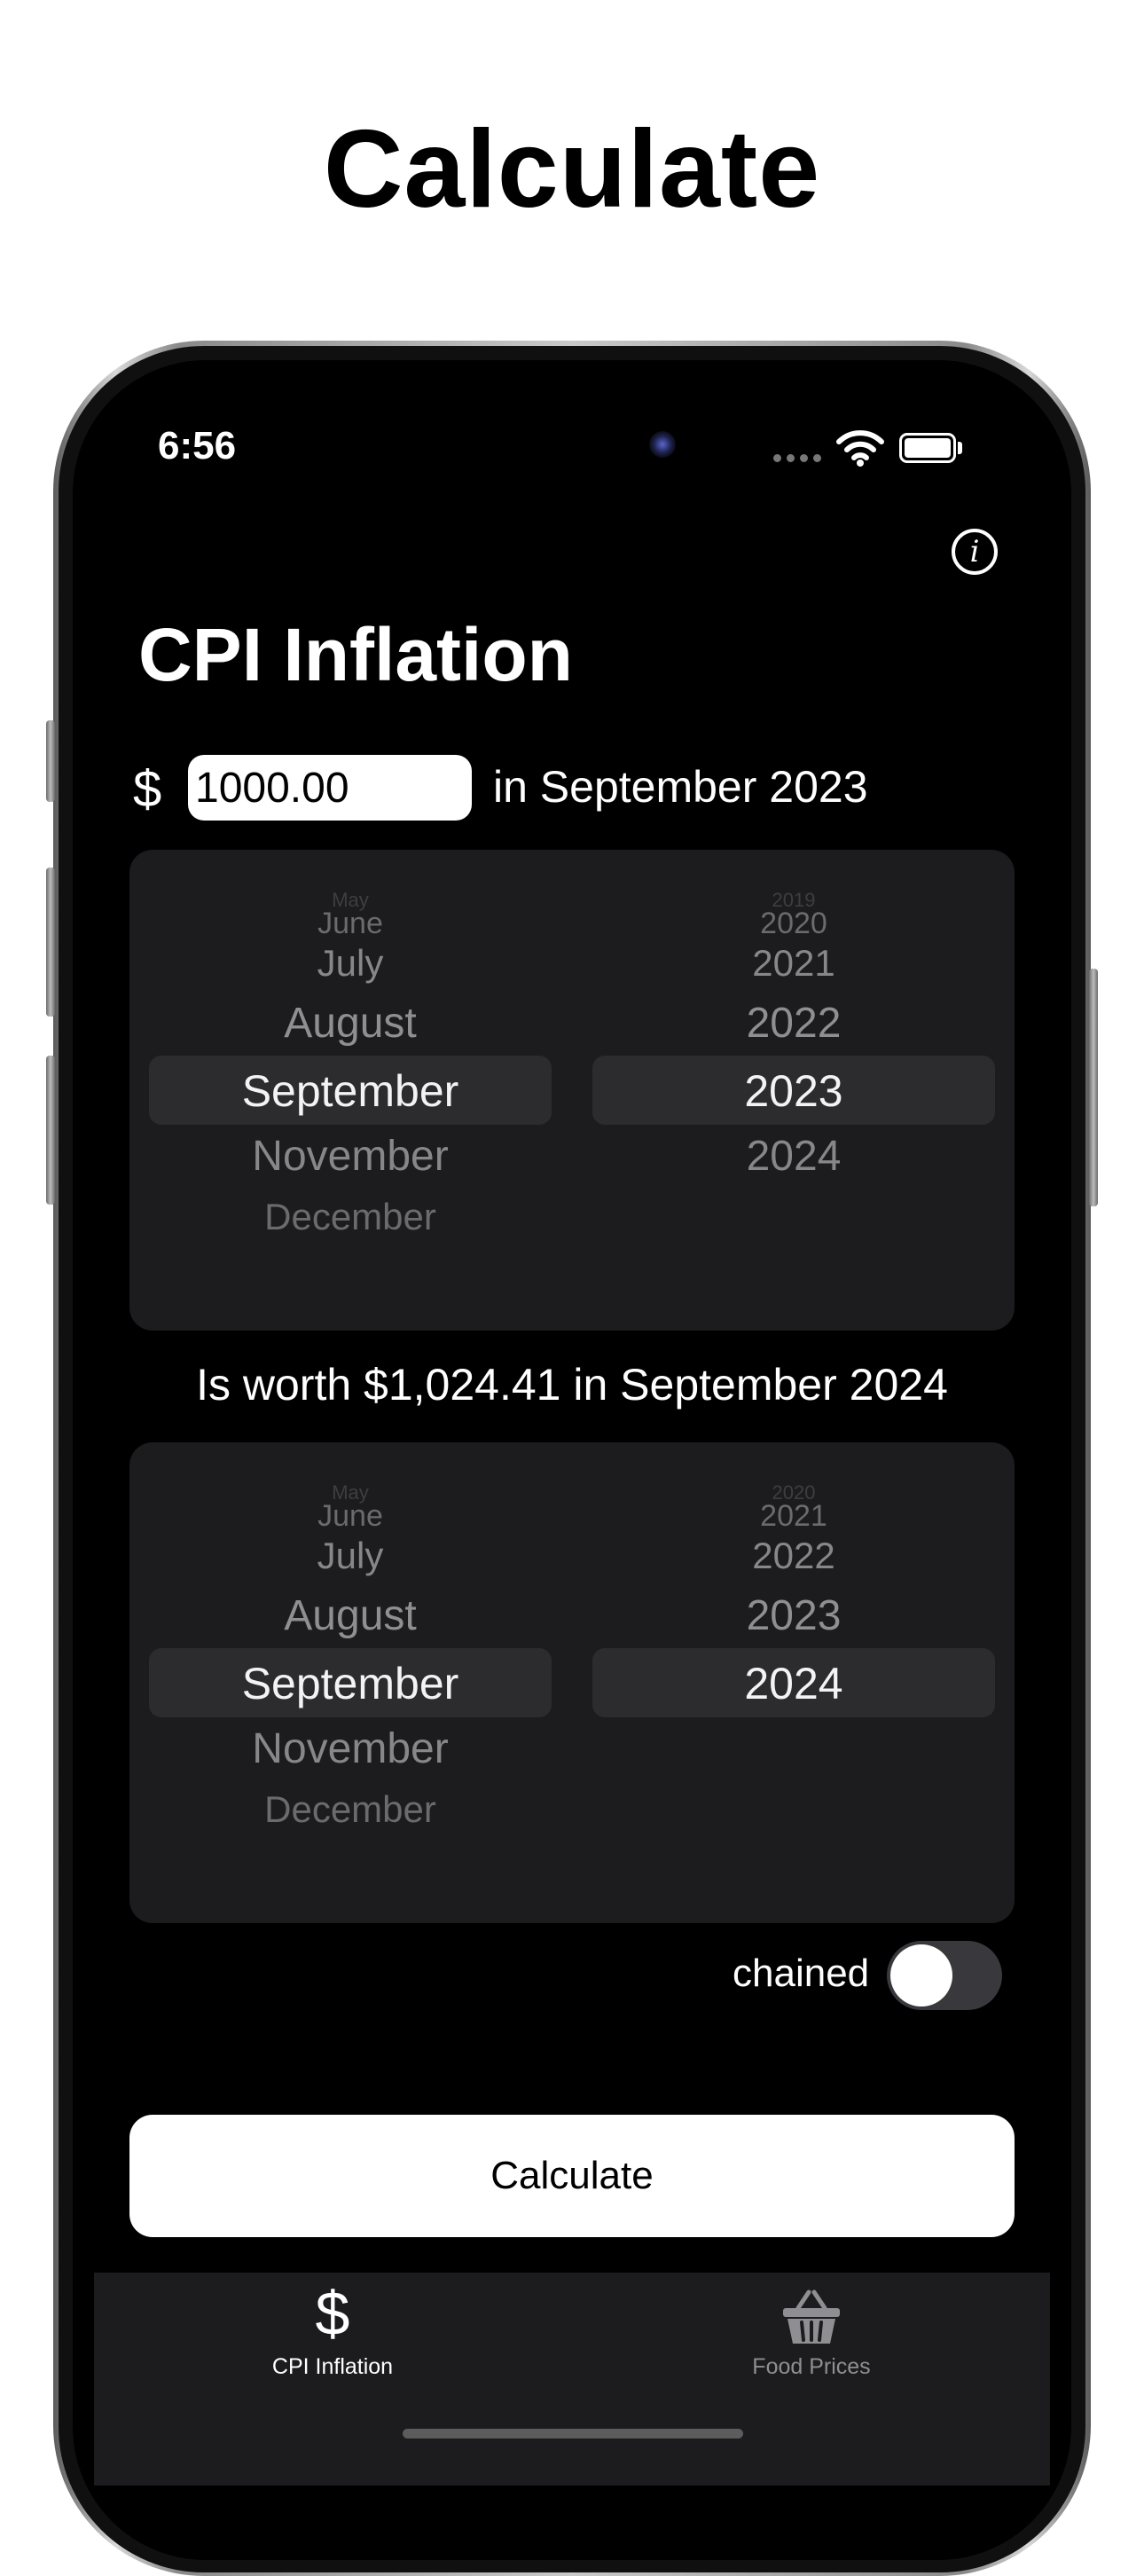 This screenshot has width=1144, height=2576. I want to click on basket-icon, so click(812, 2316).